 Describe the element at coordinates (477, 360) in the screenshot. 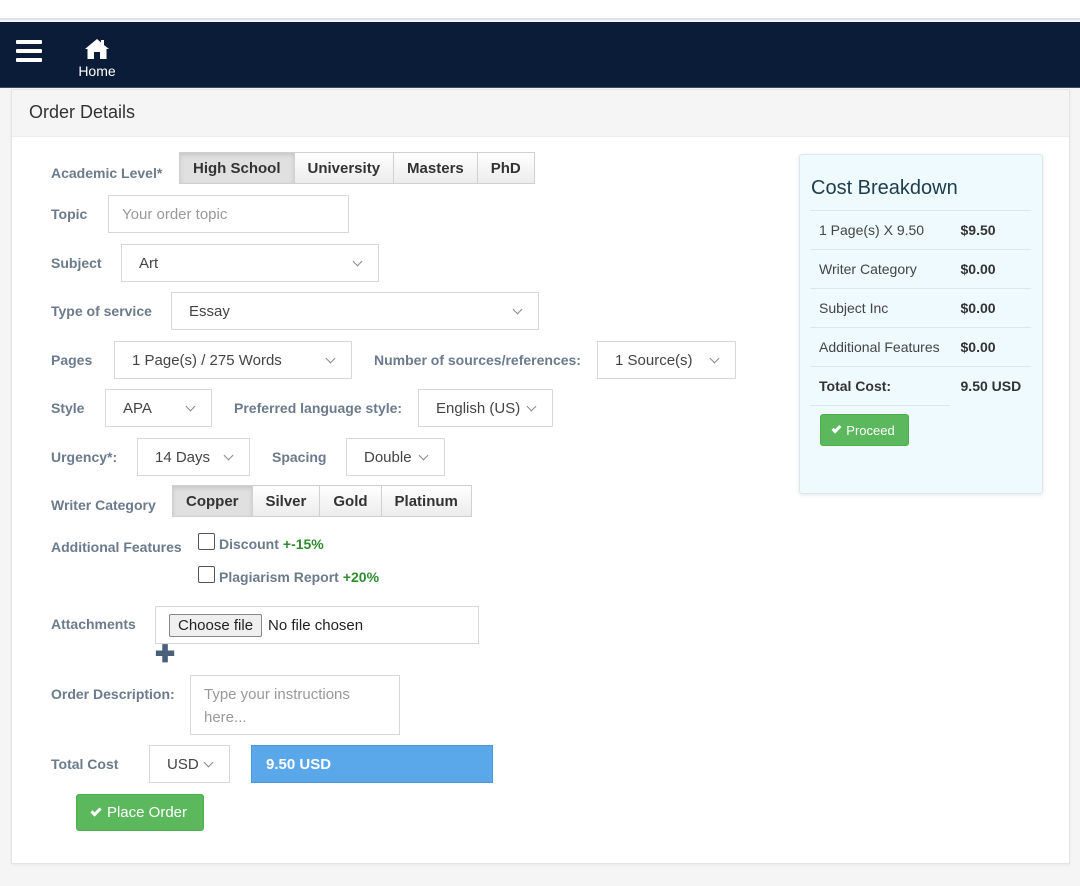

I see `sources-label: Number of sources/references:` at that location.